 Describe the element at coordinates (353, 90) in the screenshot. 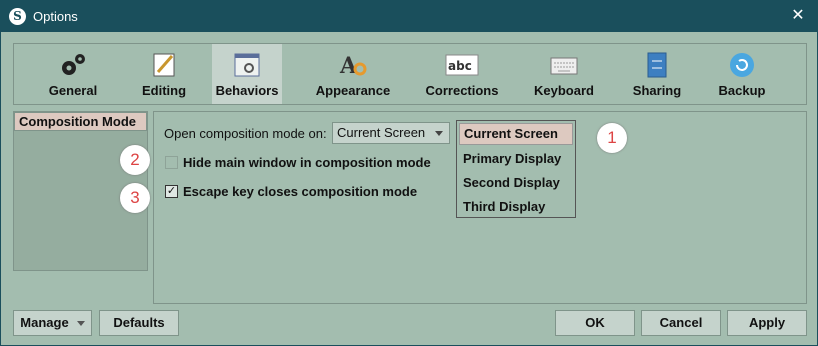

I see `tab-label: Appearance` at that location.